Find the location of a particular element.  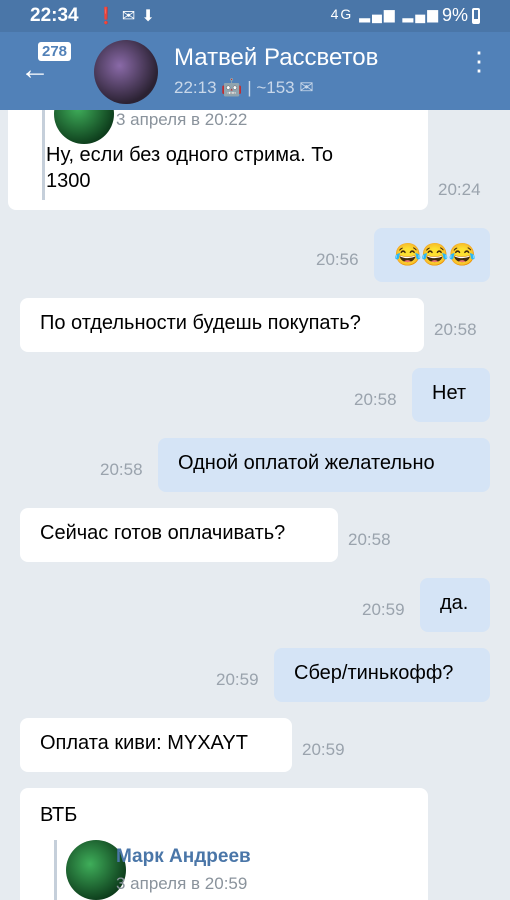

message-outgoing: Одной оплатой желательно is located at coordinates (324, 465).